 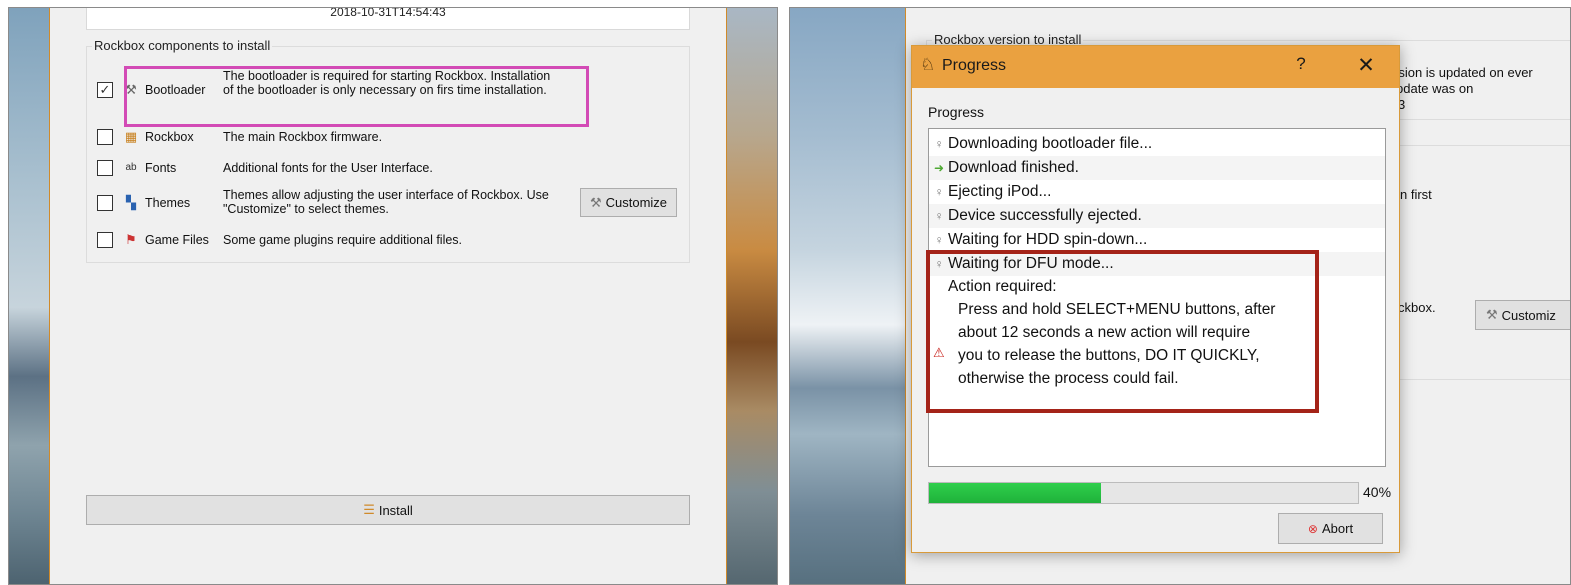 I want to click on themes-icon: ▚, so click(x=131, y=202).